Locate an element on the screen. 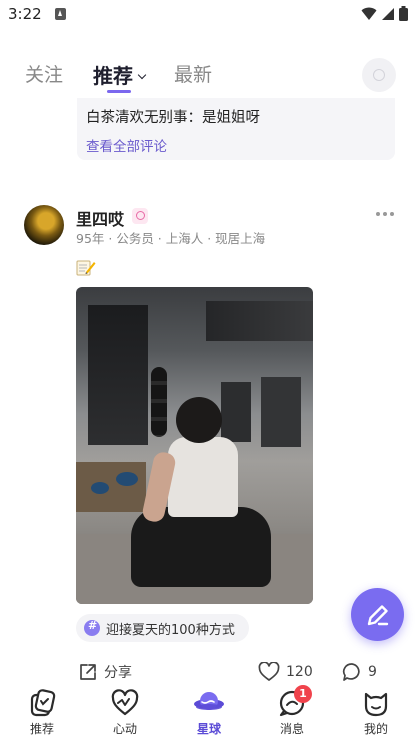 Image resolution: width=418 pixels, height=744 pixels. view-all-comments-link: 查看全部评论 is located at coordinates (126, 145).